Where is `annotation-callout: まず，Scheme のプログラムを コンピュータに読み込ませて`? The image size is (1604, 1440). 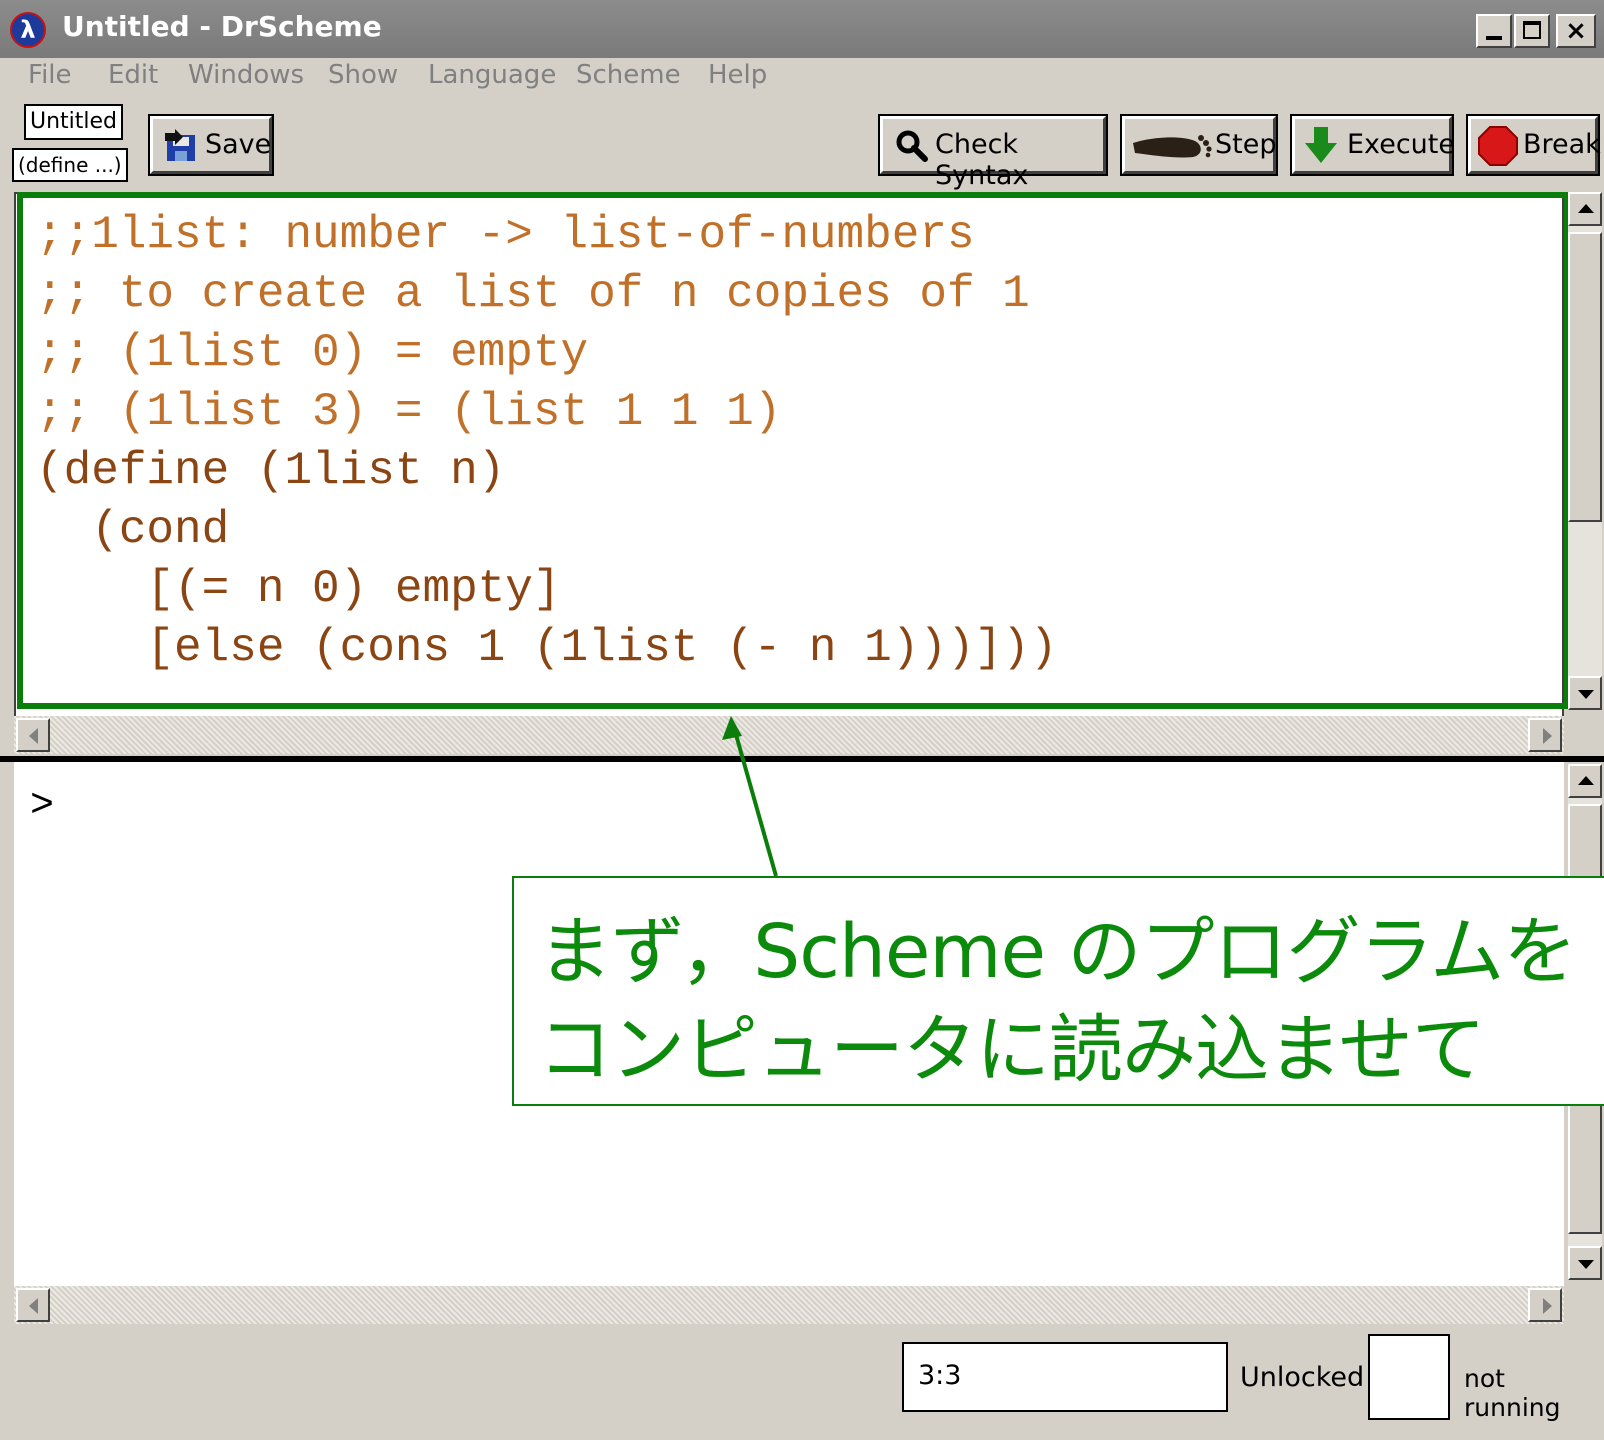 annotation-callout: まず，Scheme のプログラムを コンピュータに読み込ませて is located at coordinates (1058, 991).